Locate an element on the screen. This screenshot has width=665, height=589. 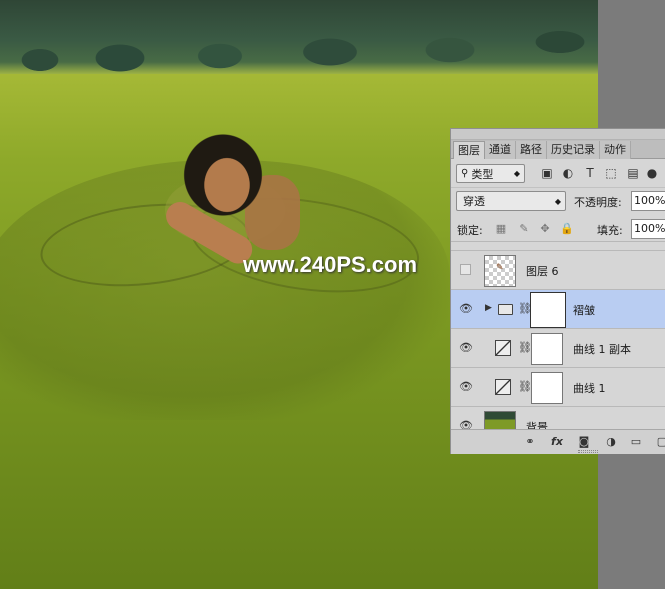
lock-position-icon: ✥ is located at coordinates (545, 228).